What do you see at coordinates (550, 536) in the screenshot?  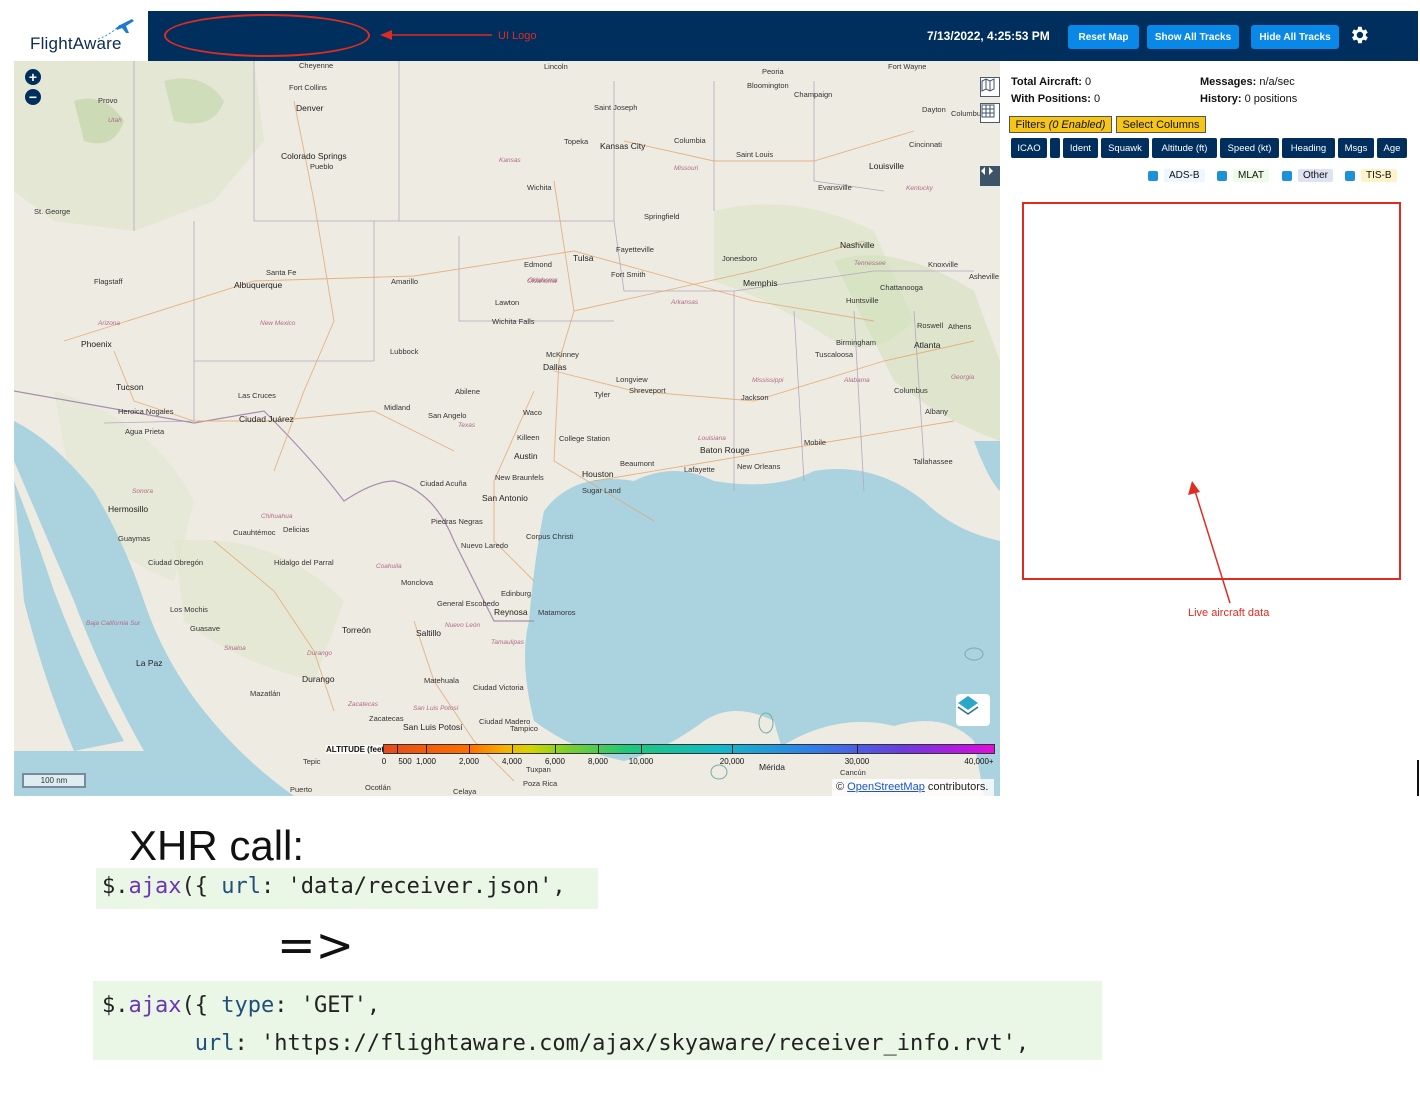 I see `map-label: Corpus Christi` at bounding box center [550, 536].